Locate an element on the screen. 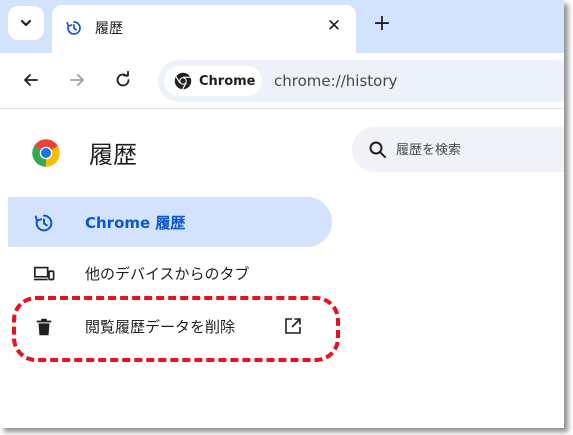 The image size is (573, 435). devices-icon is located at coordinates (44, 273).